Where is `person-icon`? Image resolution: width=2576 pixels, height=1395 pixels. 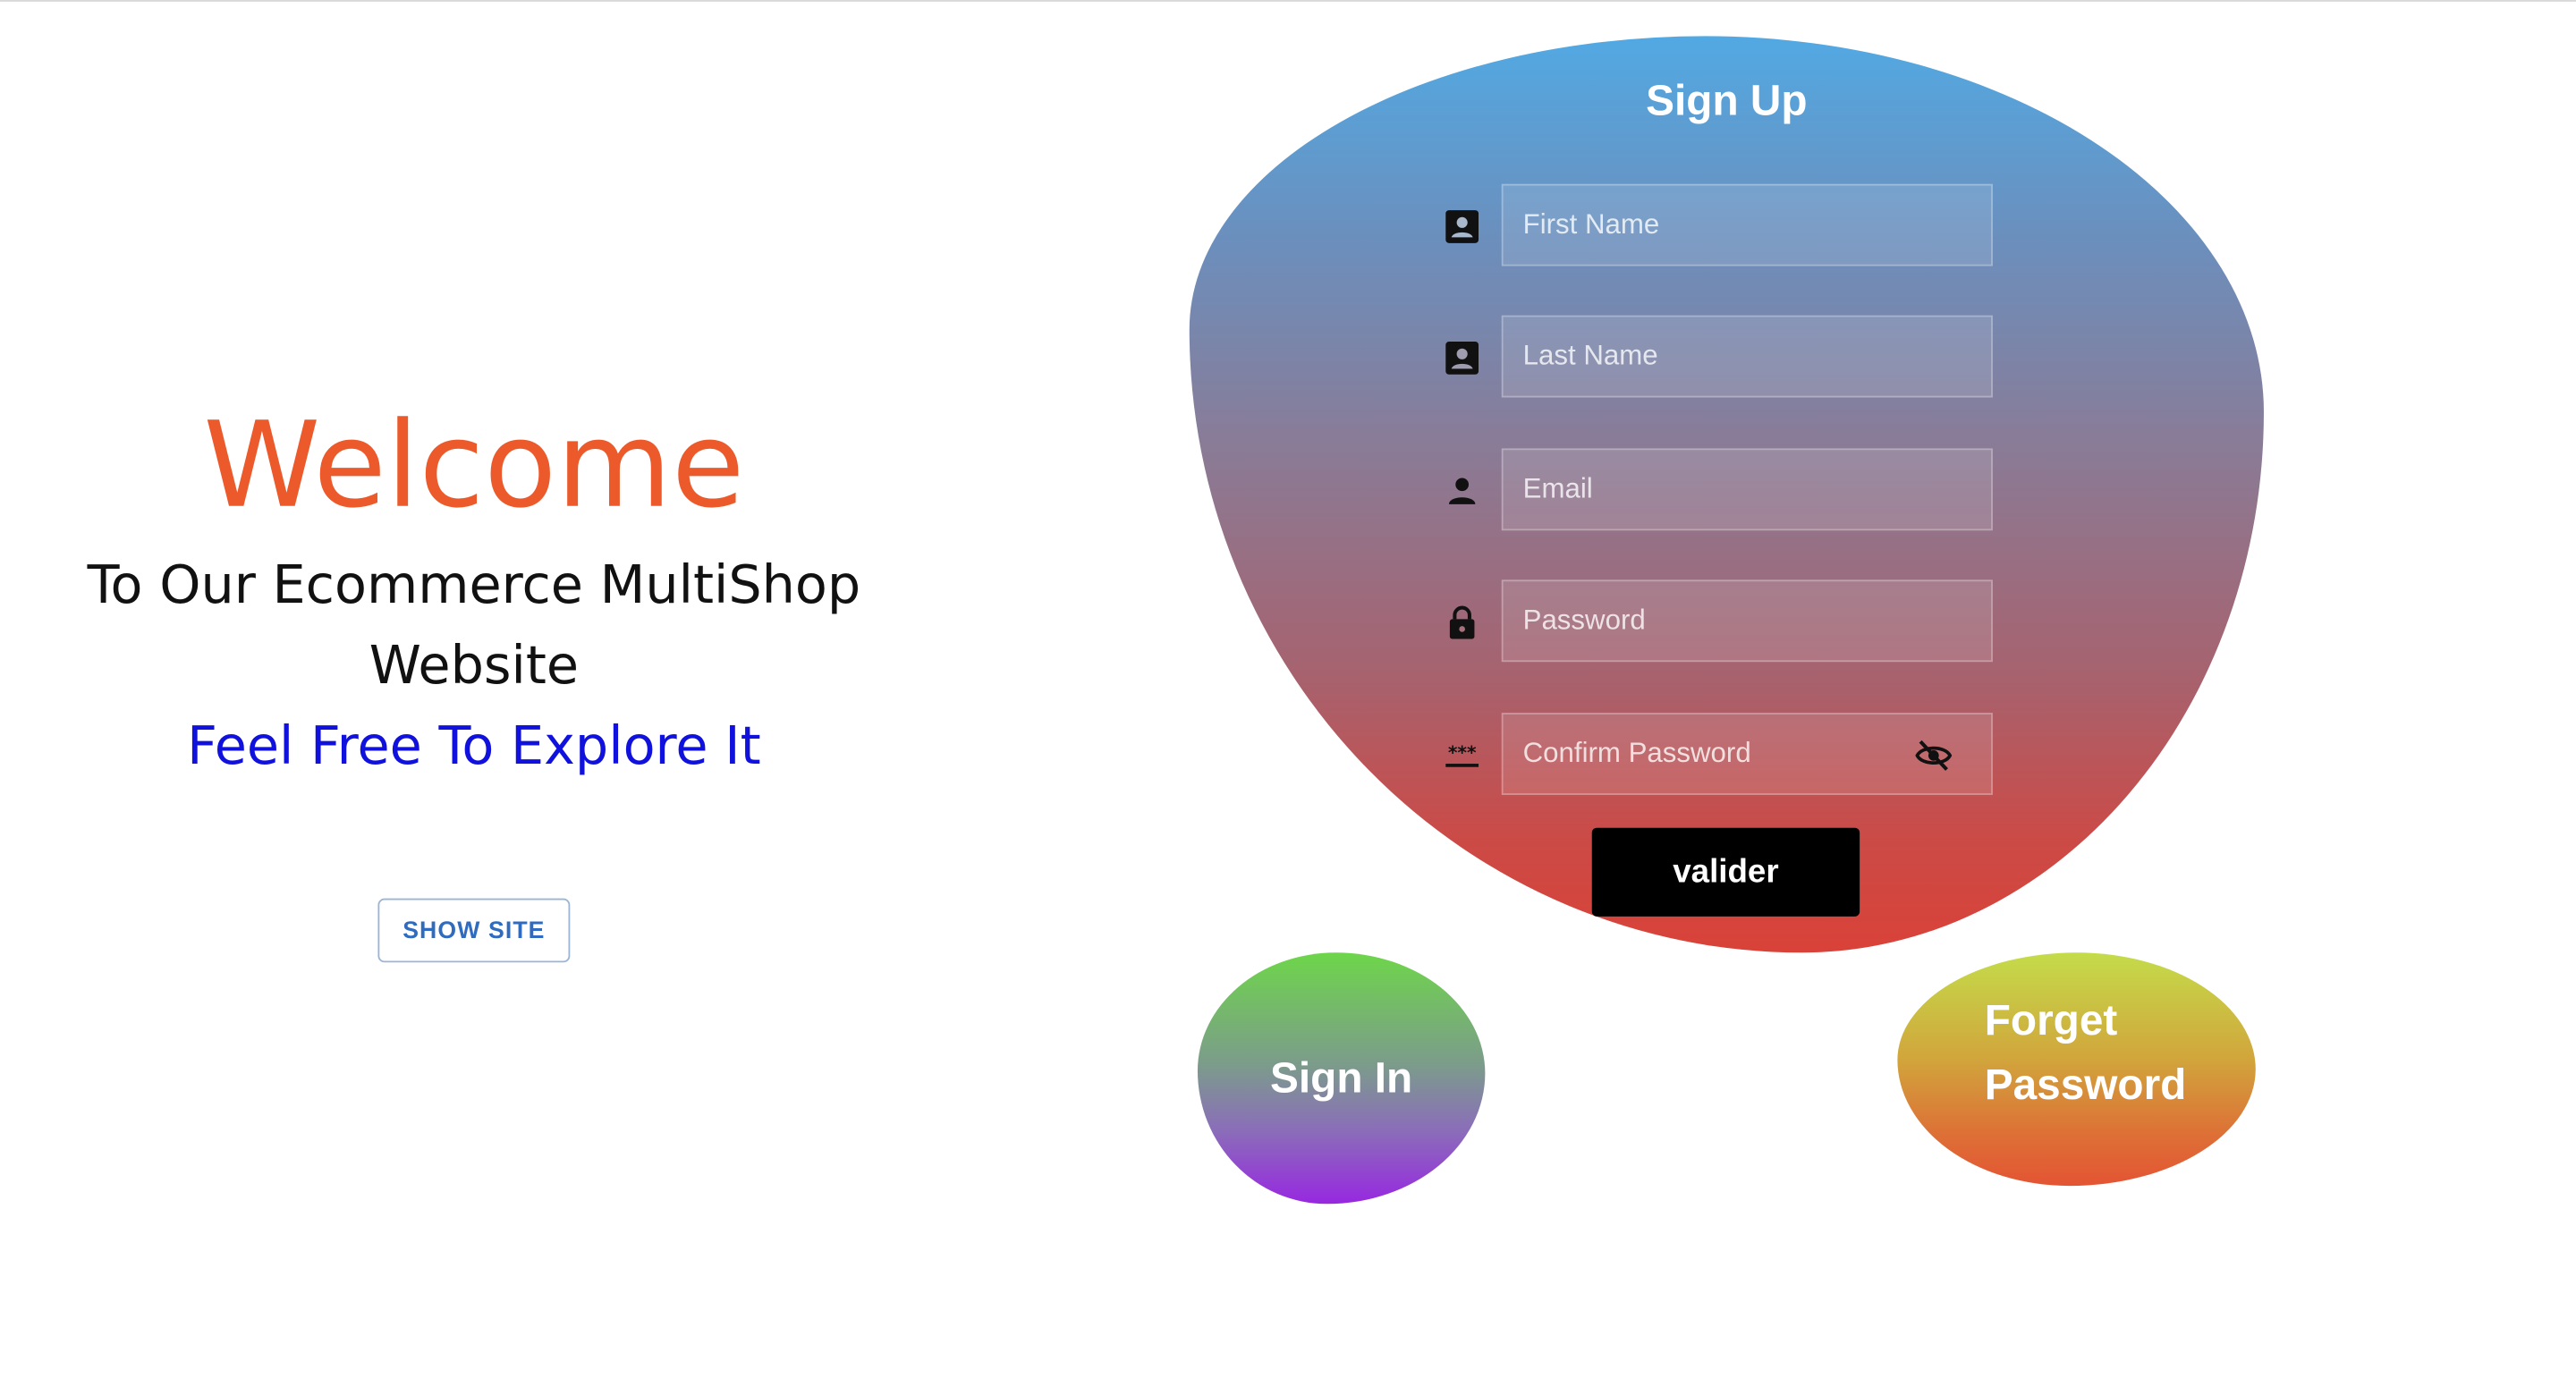 person-icon is located at coordinates (1462, 491).